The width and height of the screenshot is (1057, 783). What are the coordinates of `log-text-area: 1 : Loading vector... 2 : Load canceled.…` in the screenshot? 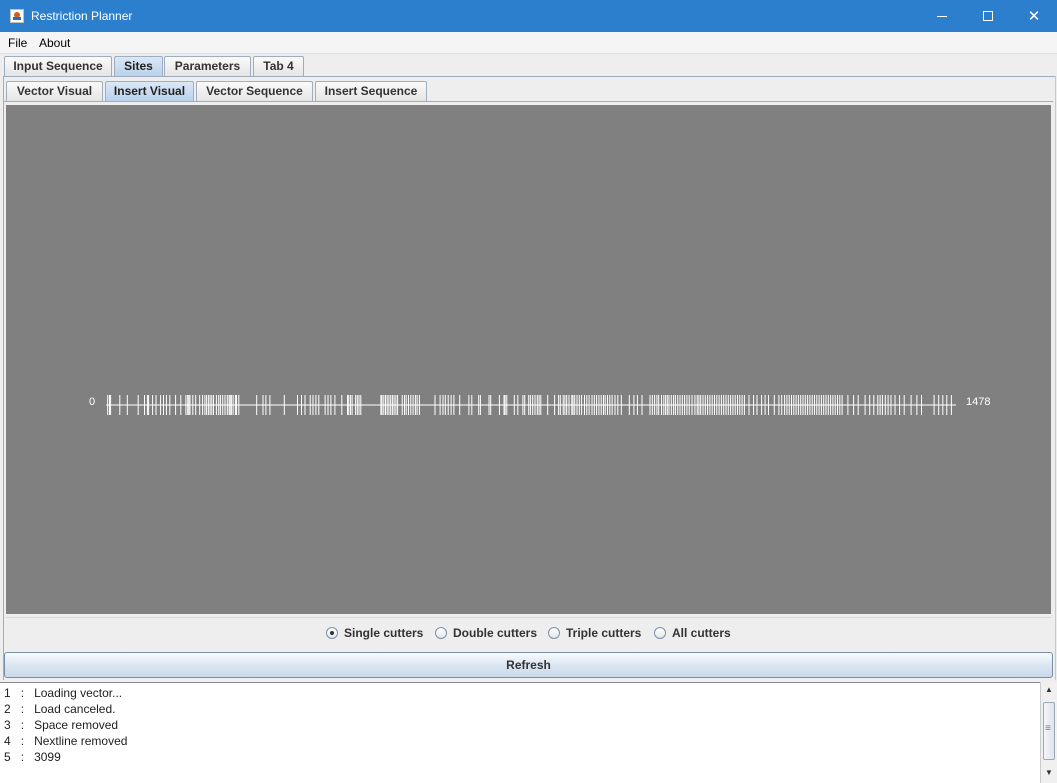 It's located at (520, 732).